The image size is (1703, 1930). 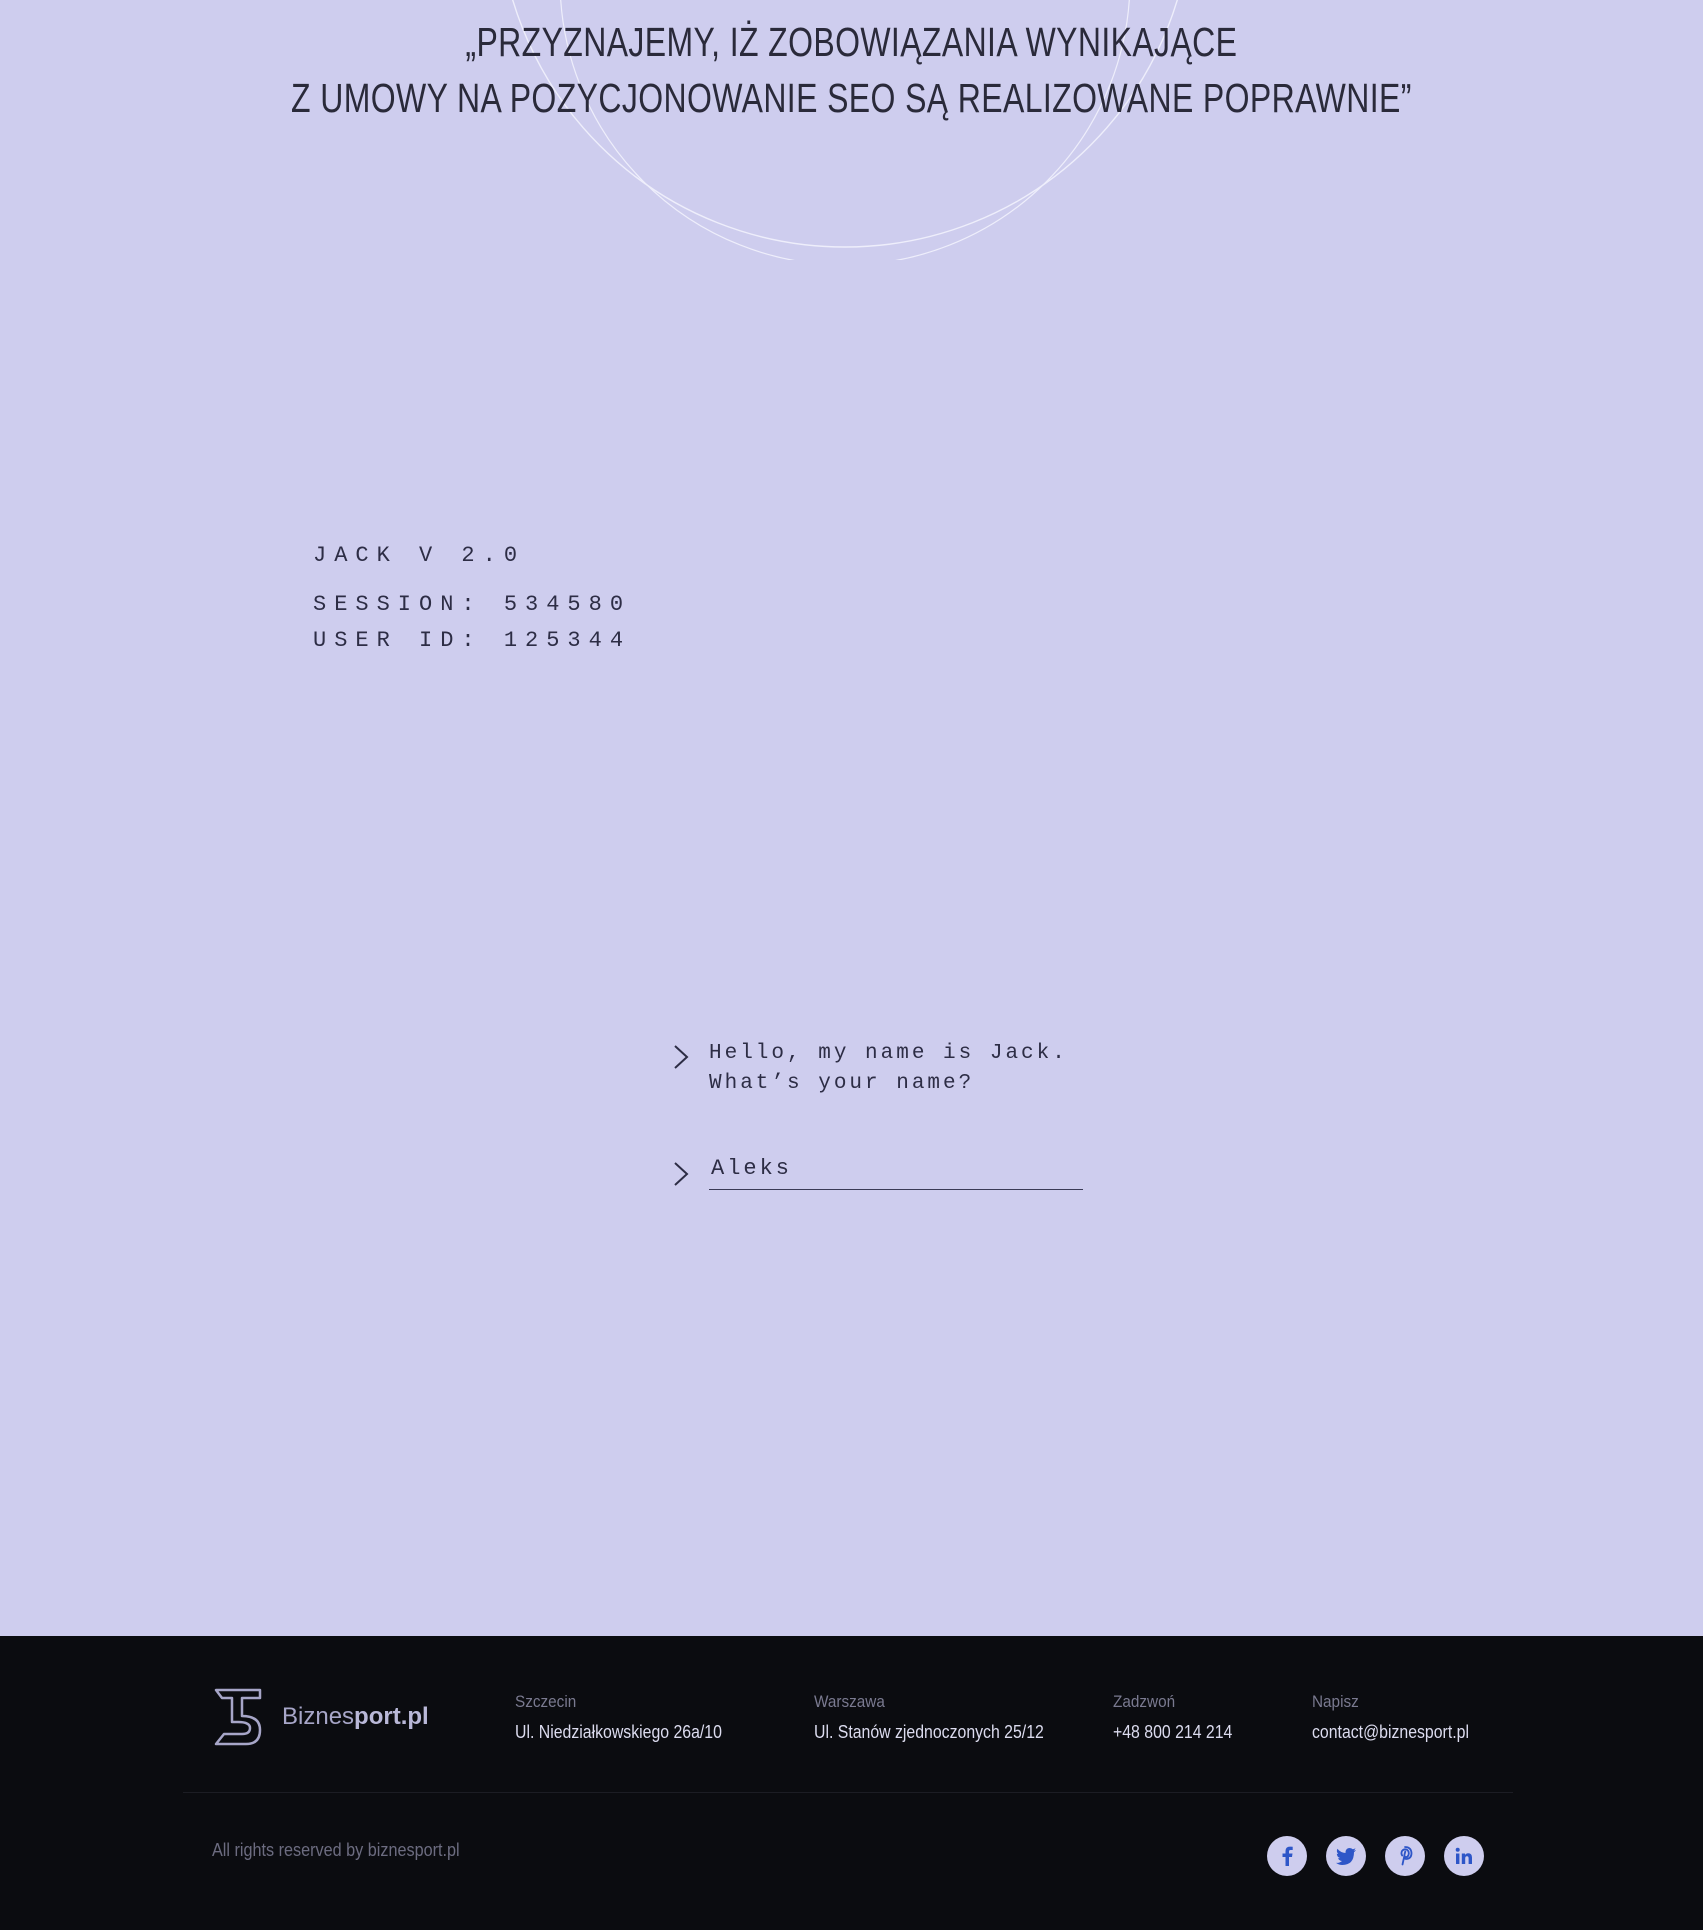 What do you see at coordinates (929, 1732) in the screenshot?
I see `contact-value: Ul. Stanów zjednoczonych 25/12` at bounding box center [929, 1732].